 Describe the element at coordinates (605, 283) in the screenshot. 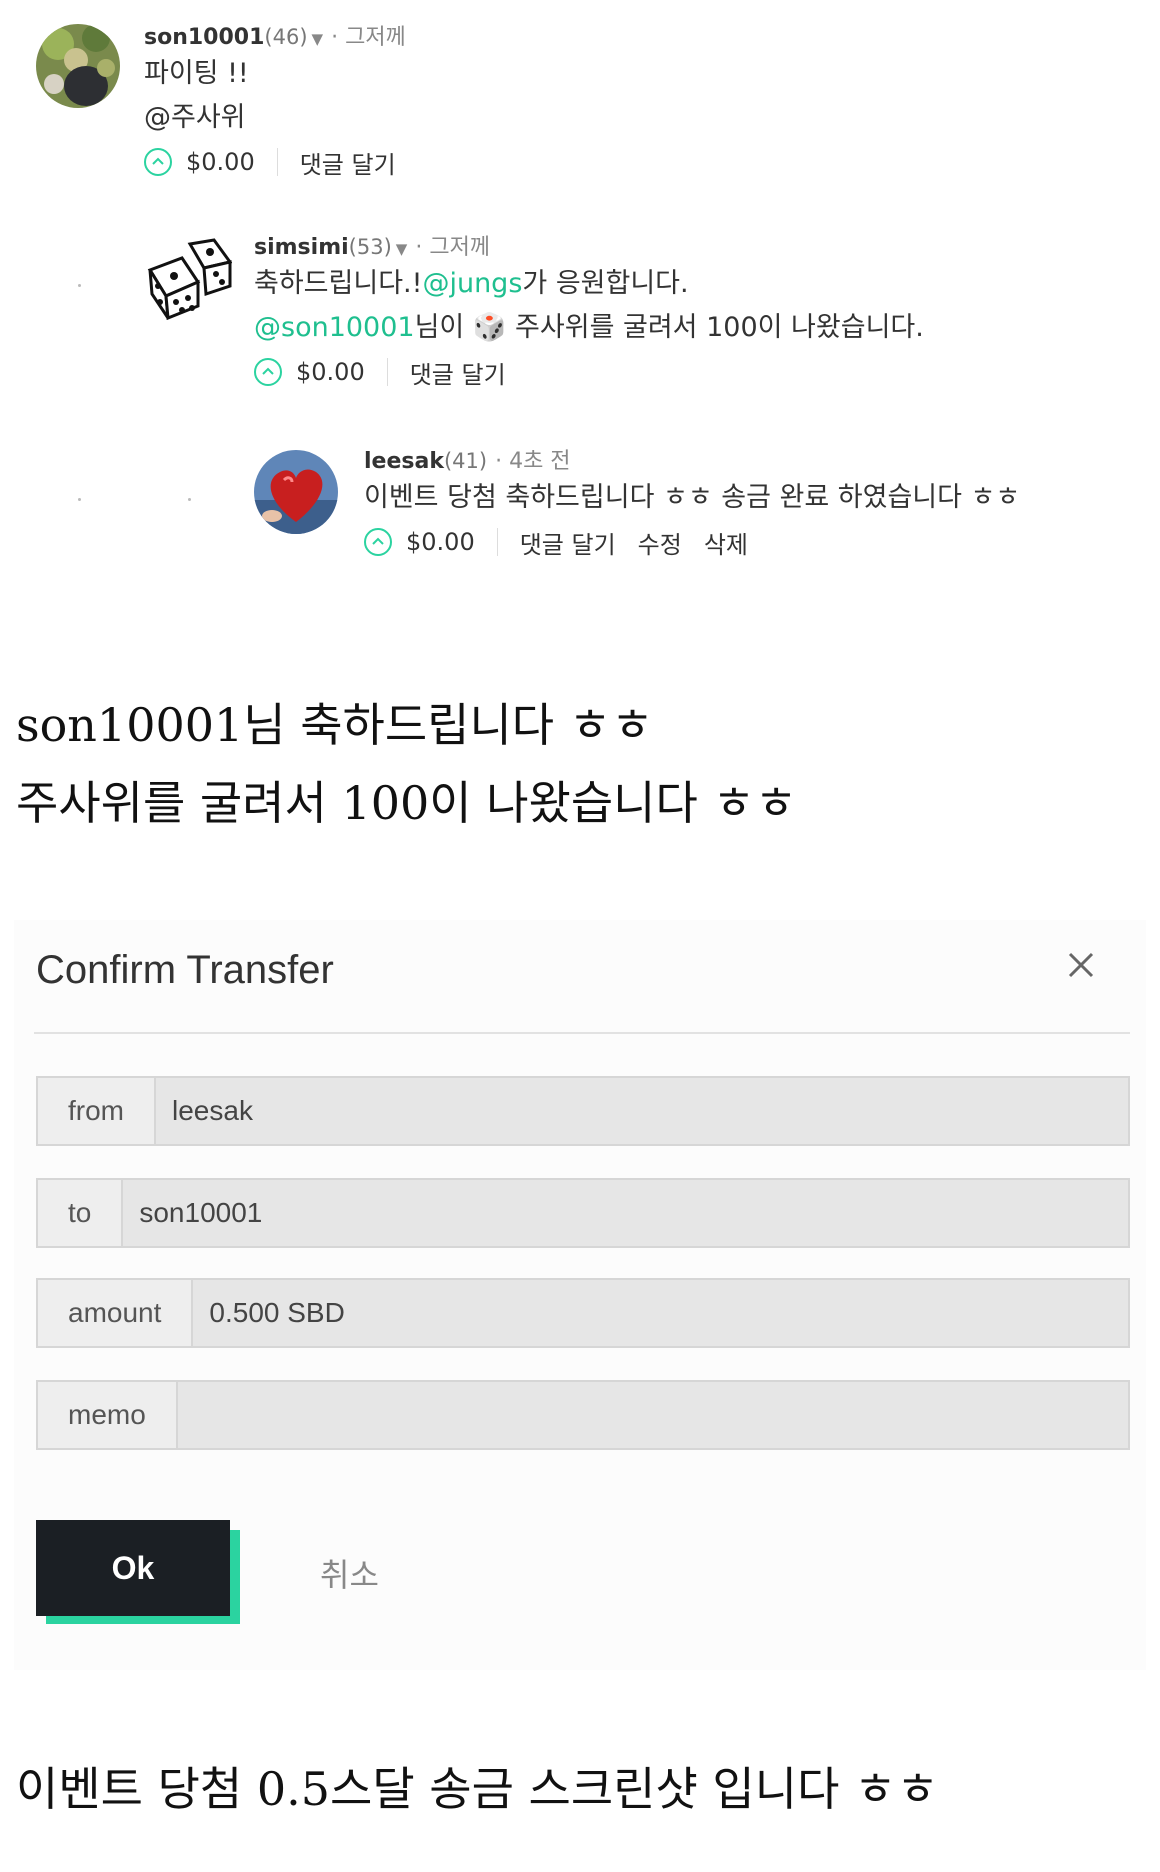

I see `text-segment: 가 응원합니다.` at that location.